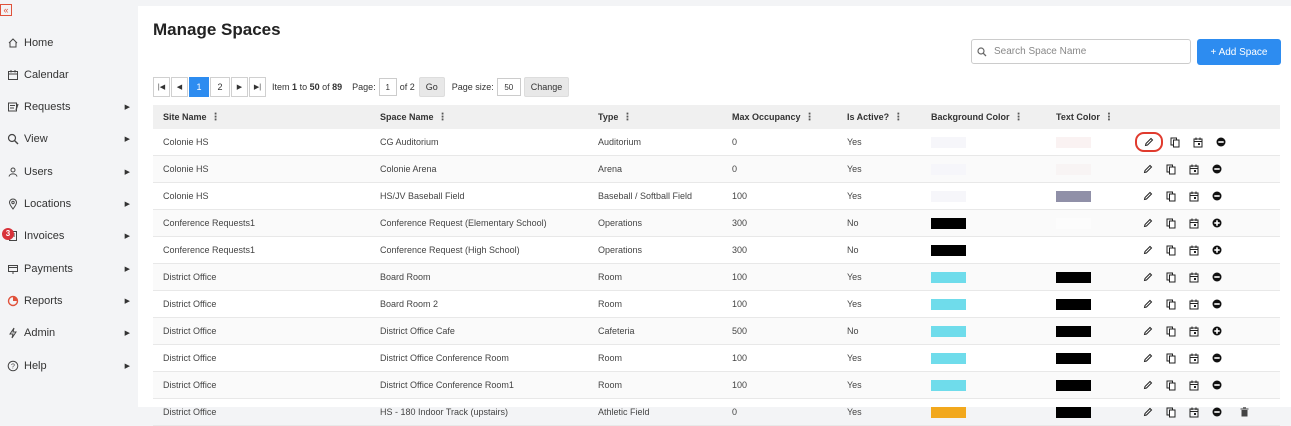 This screenshot has width=1291, height=426. What do you see at coordinates (179, 87) in the screenshot?
I see `prev-page-icon: ◀` at bounding box center [179, 87].